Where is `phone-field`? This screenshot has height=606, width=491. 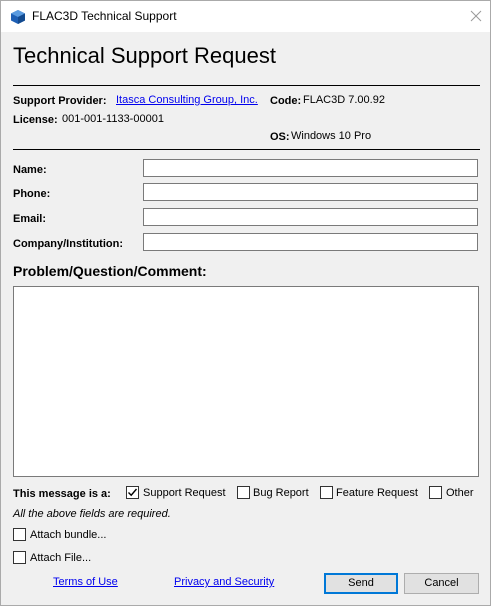
phone-field is located at coordinates (310, 192).